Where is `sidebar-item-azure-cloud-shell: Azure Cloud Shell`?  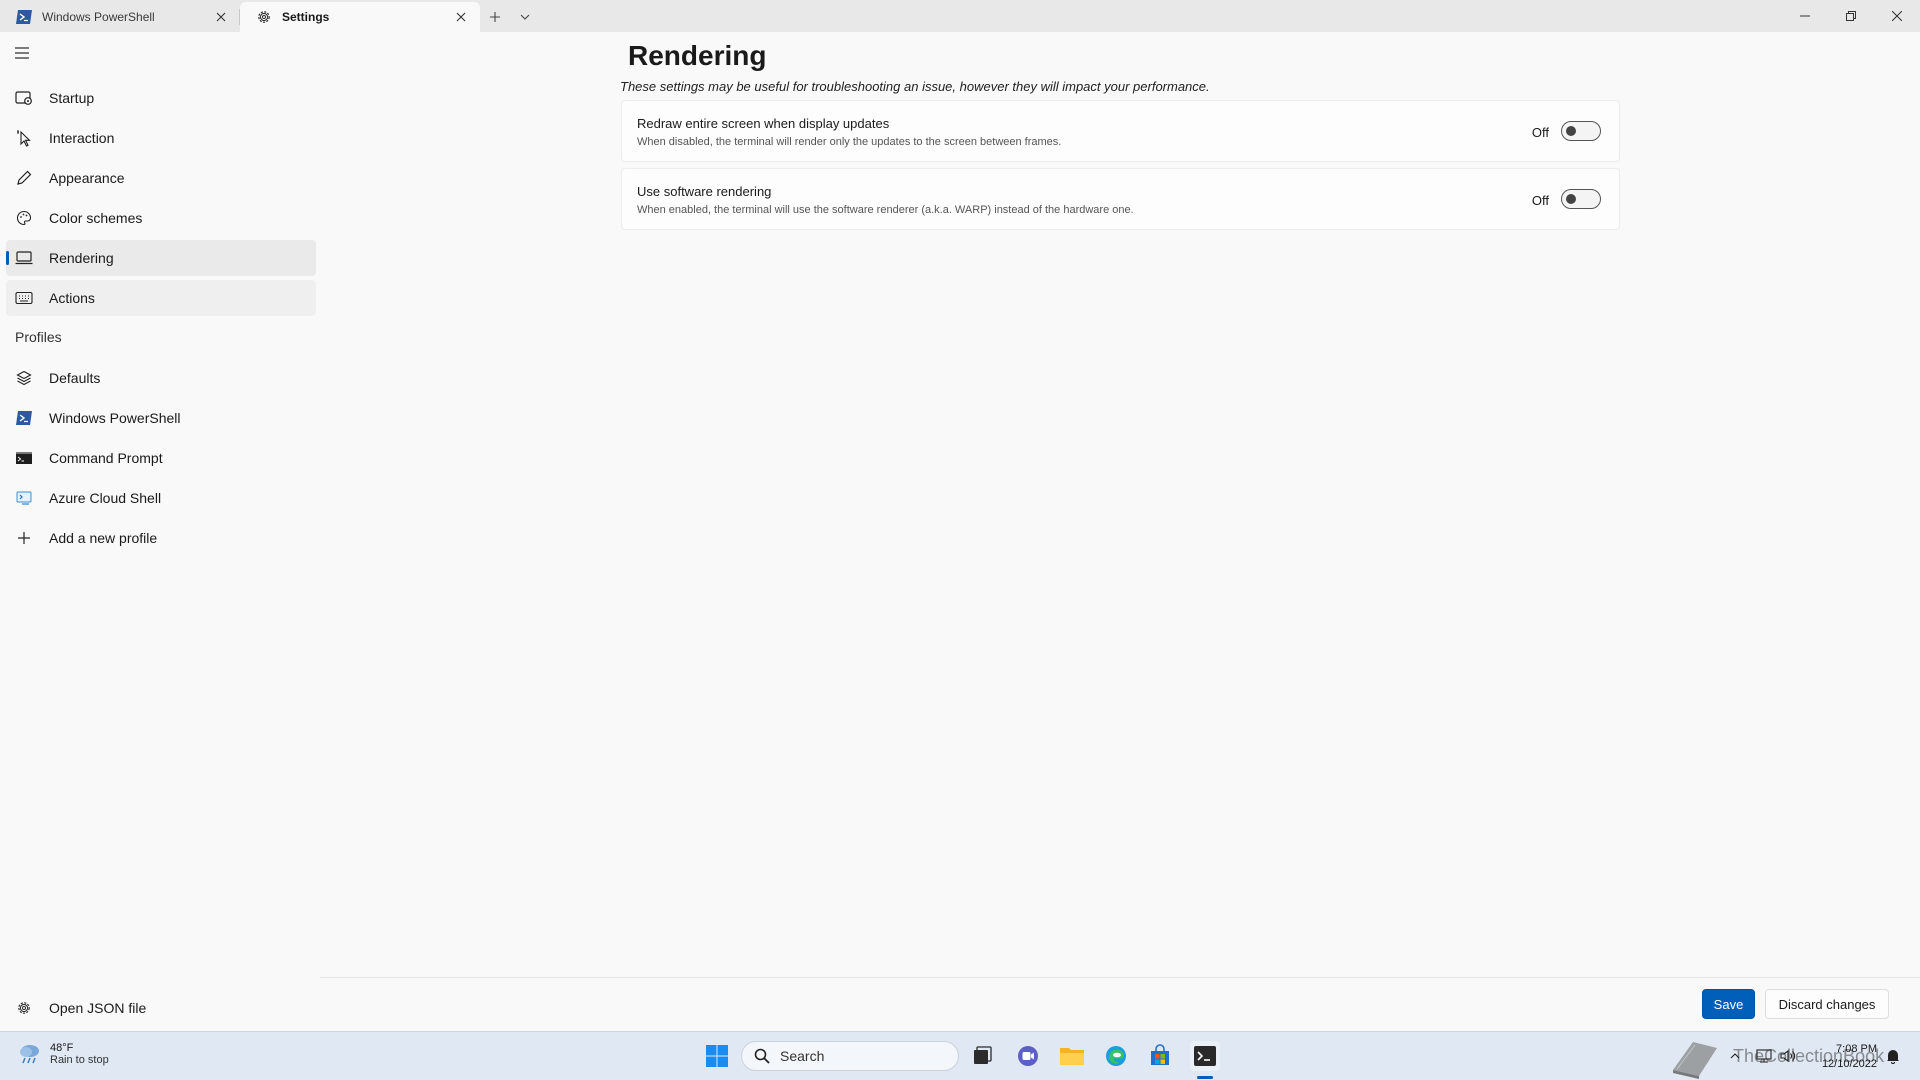
sidebar-item-azure-cloud-shell: Azure Cloud Shell is located at coordinates (161, 498).